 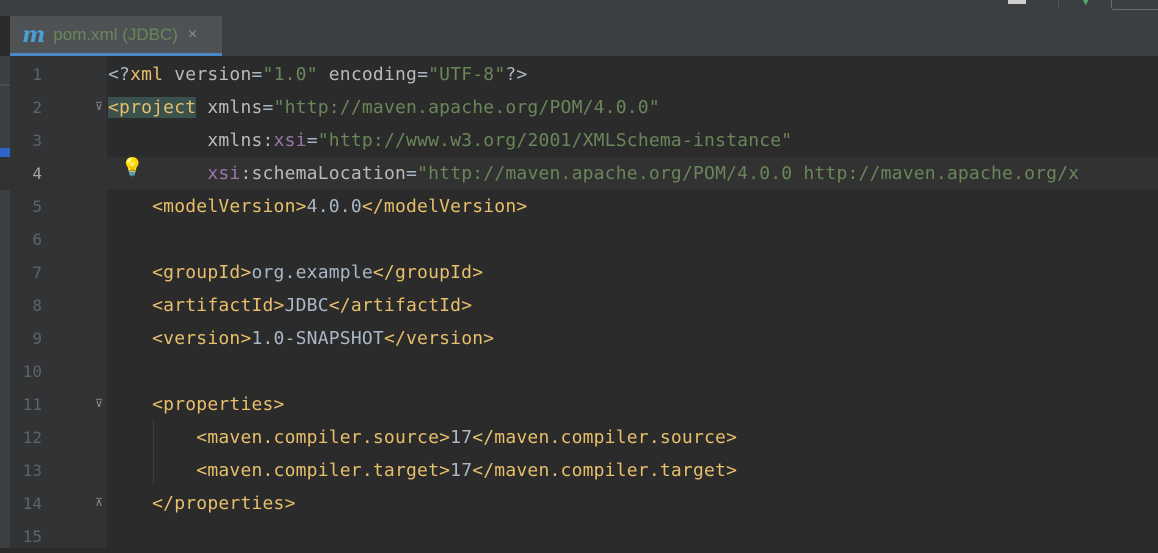 I want to click on close-icon: ×, so click(x=192, y=35).